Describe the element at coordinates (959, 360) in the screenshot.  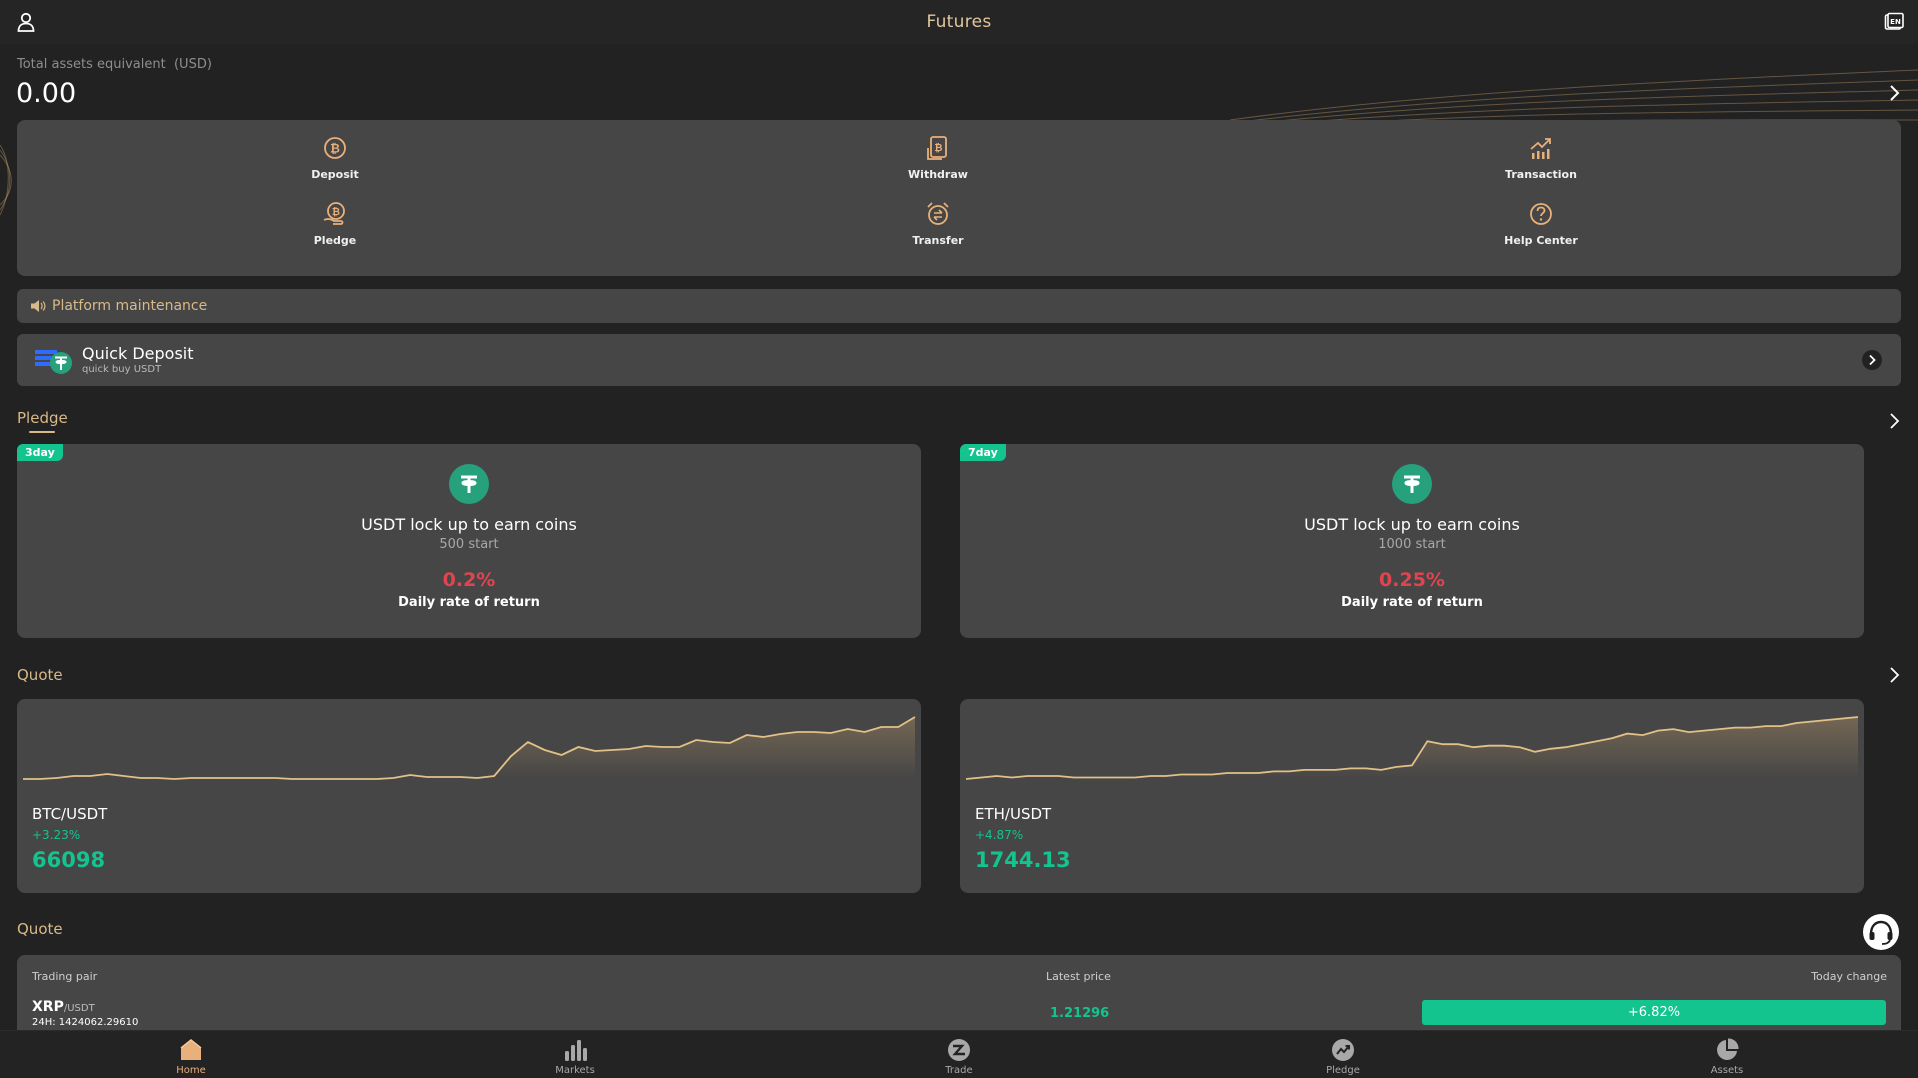
I see `quick-deposit-banner: Quick Deposit quick buy USDT` at that location.